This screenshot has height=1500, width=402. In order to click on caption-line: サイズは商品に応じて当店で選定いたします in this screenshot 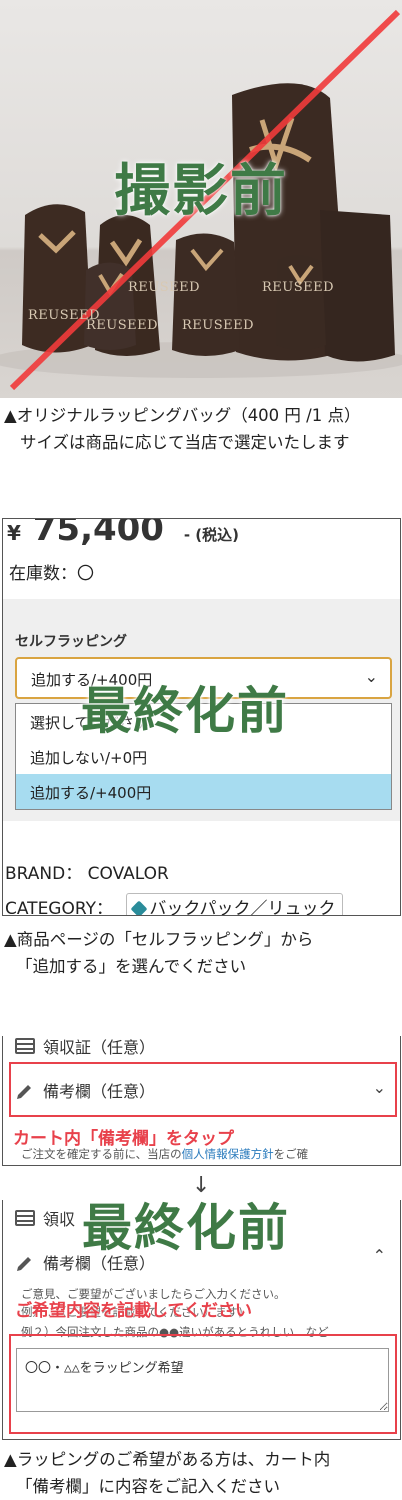, I will do `click(185, 442)`.